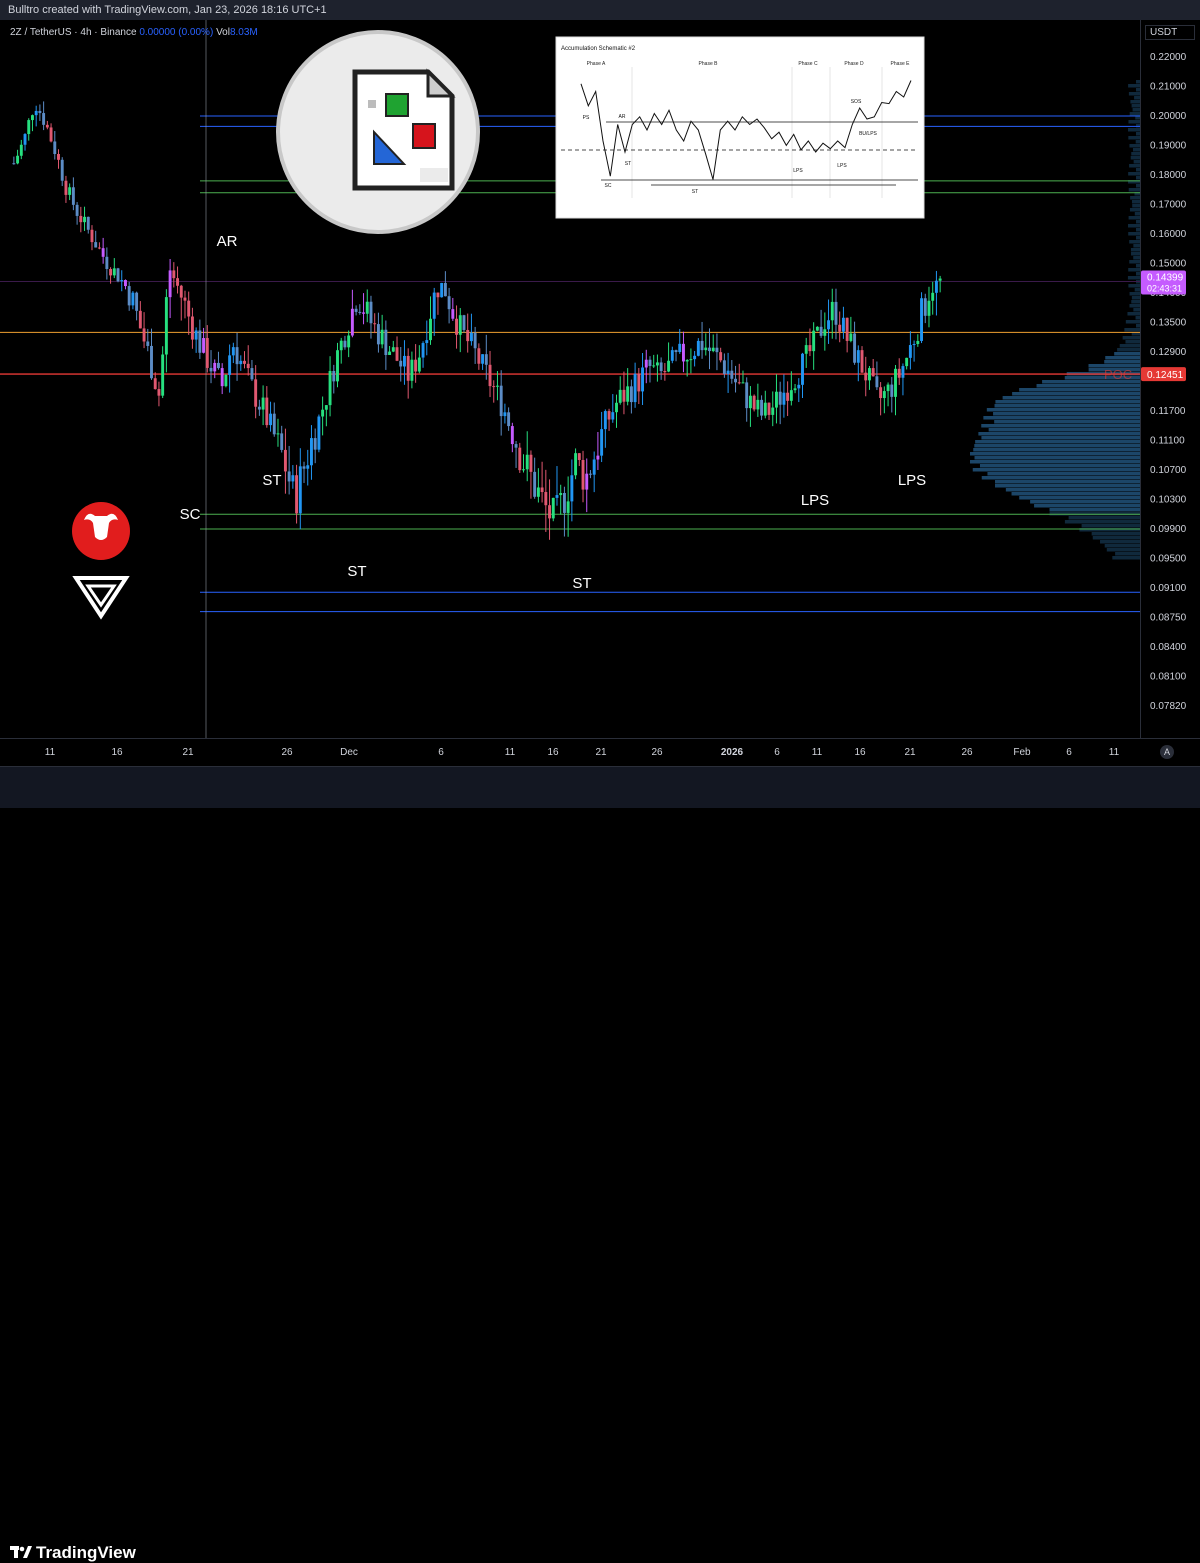 The width and height of the screenshot is (1200, 1563). I want to click on inset-frame, so click(740, 127).